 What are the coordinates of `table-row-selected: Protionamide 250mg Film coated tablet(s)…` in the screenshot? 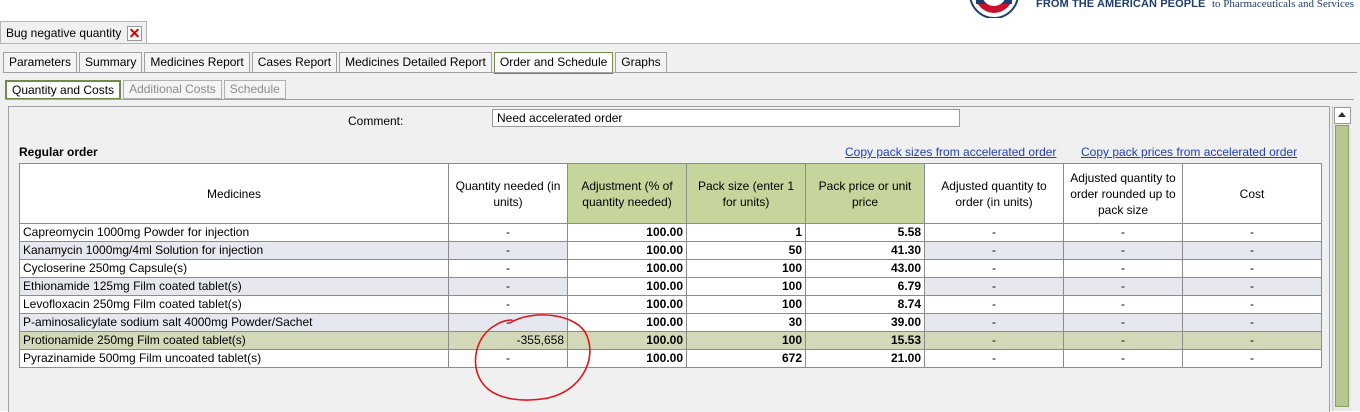 It's located at (670, 340).